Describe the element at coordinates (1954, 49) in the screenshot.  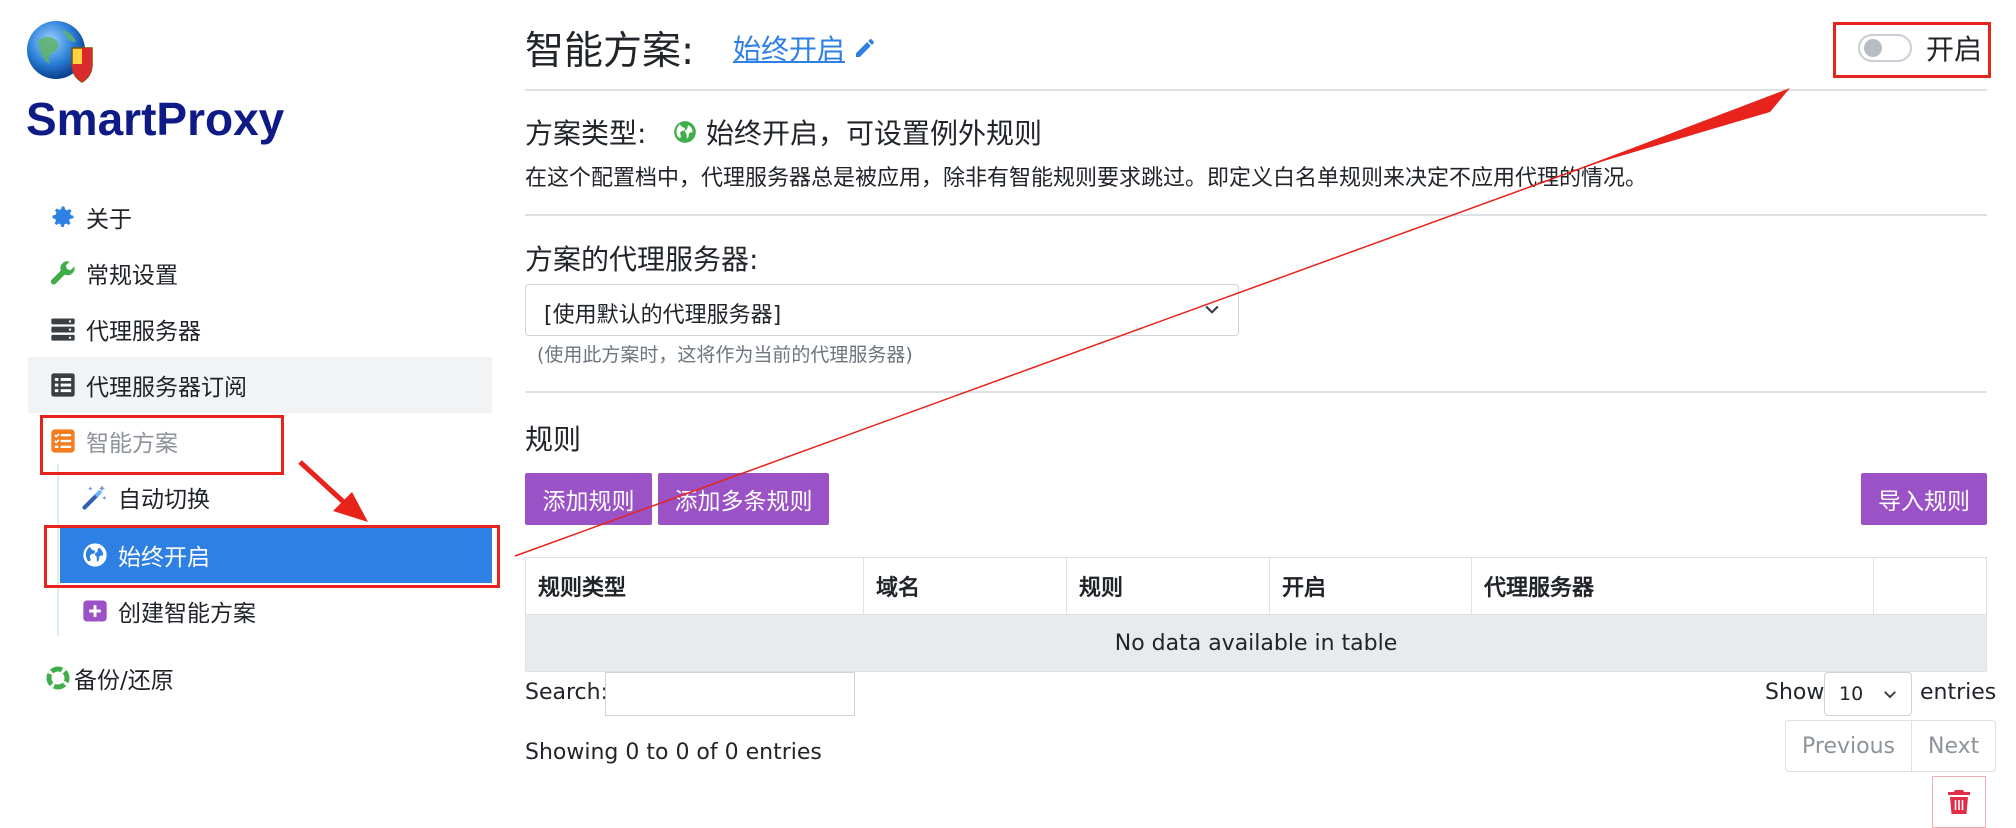
I see `toggle-label: 开启` at that location.